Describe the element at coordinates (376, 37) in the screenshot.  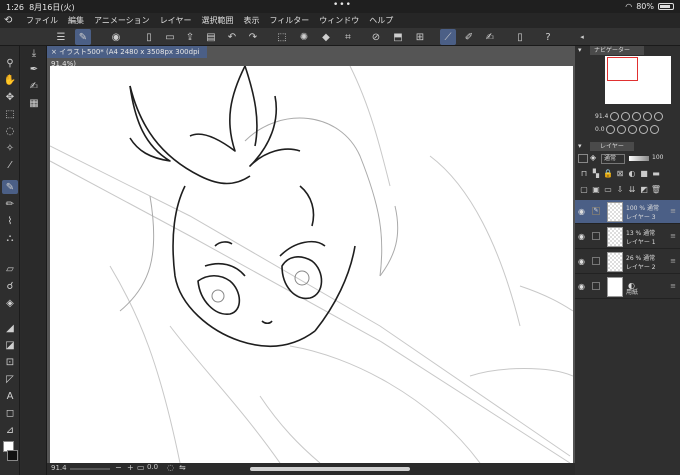
I see `clear-icon: ⊘` at that location.